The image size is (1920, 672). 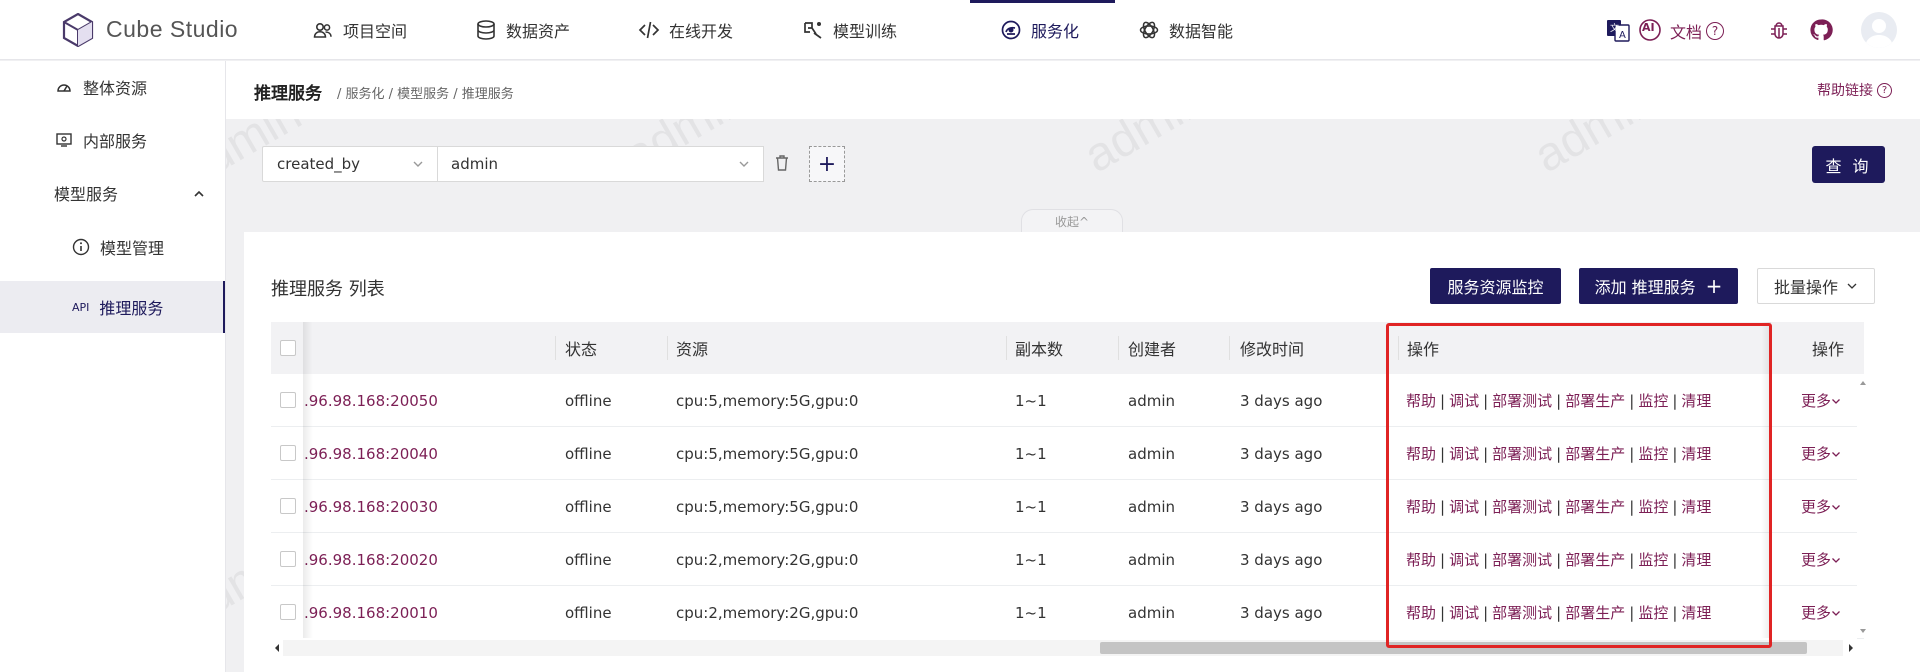 What do you see at coordinates (1200, 30) in the screenshot?
I see `nav-item-data-intelligence: 数据智能` at bounding box center [1200, 30].